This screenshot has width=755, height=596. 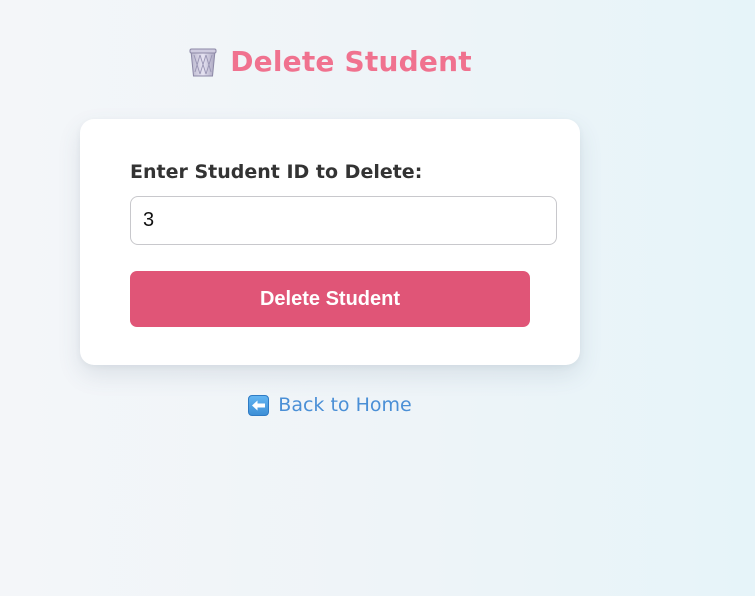 What do you see at coordinates (351, 61) in the screenshot?
I see `page-title: Delete Student` at bounding box center [351, 61].